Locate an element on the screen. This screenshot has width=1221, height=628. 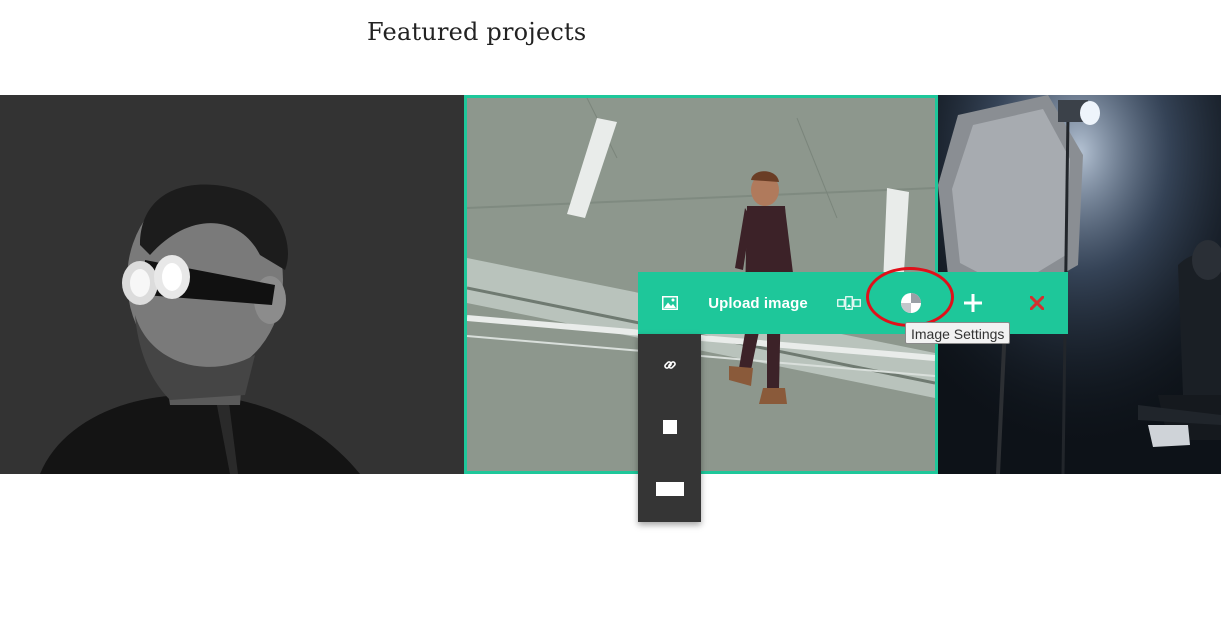
image-options-dropdown is located at coordinates (669, 428).